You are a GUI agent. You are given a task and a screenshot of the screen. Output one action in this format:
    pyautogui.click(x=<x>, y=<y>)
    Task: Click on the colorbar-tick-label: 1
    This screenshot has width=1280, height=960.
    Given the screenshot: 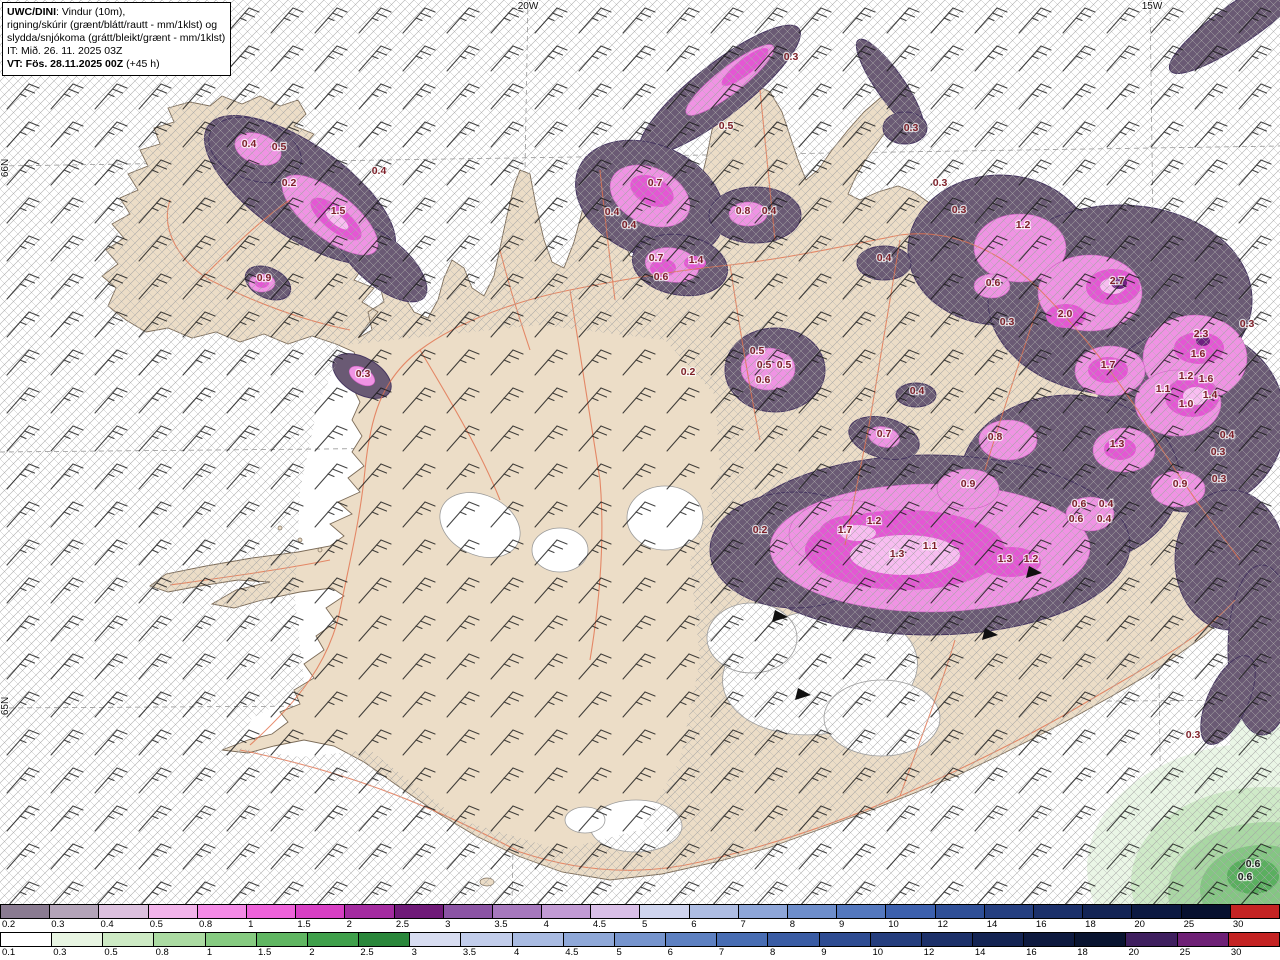 What is the action you would take?
    pyautogui.click(x=251, y=924)
    